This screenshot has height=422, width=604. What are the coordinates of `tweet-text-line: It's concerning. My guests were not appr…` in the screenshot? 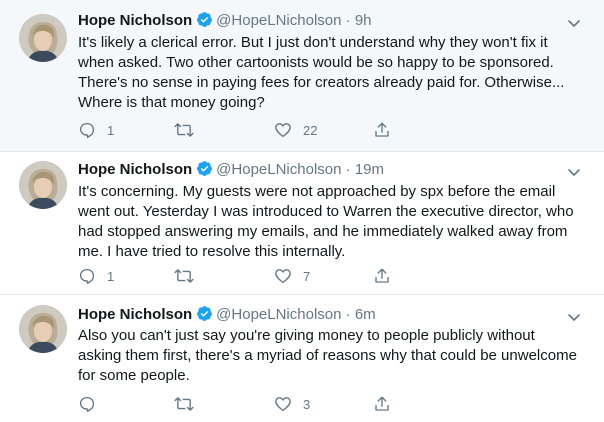 It's located at (317, 191).